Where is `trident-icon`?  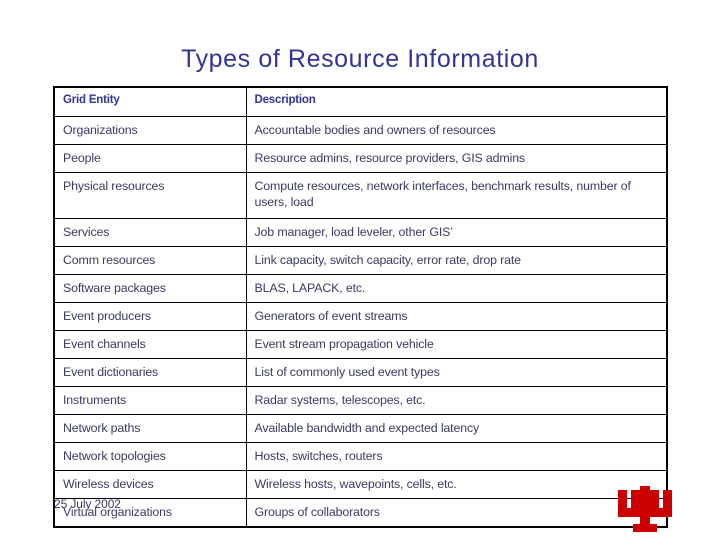
trident-icon is located at coordinates (645, 509).